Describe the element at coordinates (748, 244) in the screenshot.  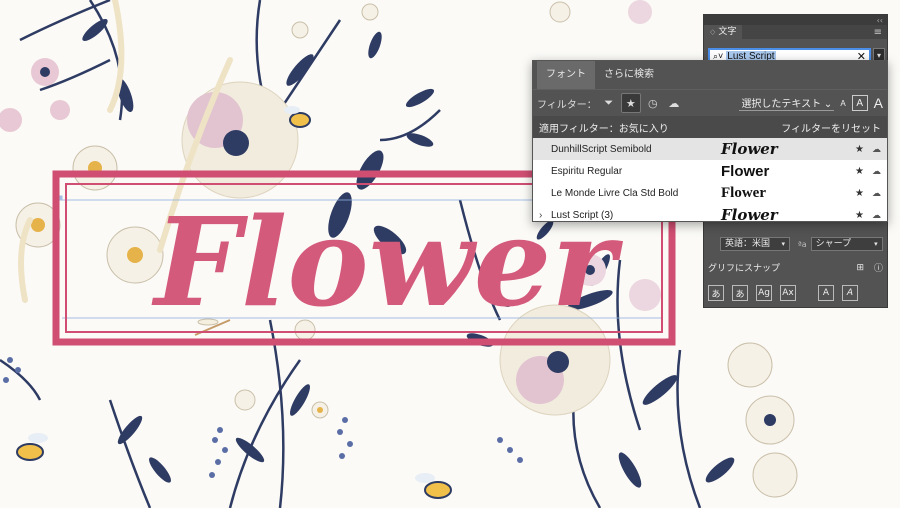
I see `language-value: 英語：米国` at that location.